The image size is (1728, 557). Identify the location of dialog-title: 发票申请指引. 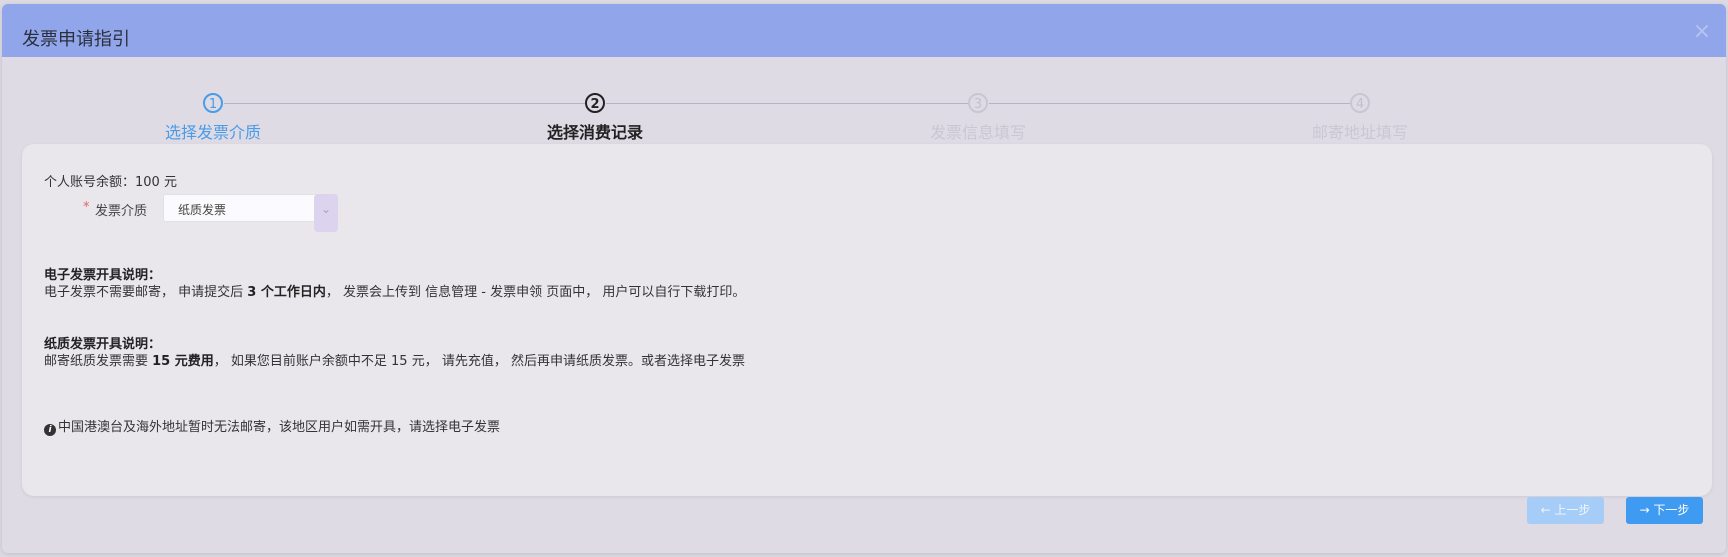
(76, 39).